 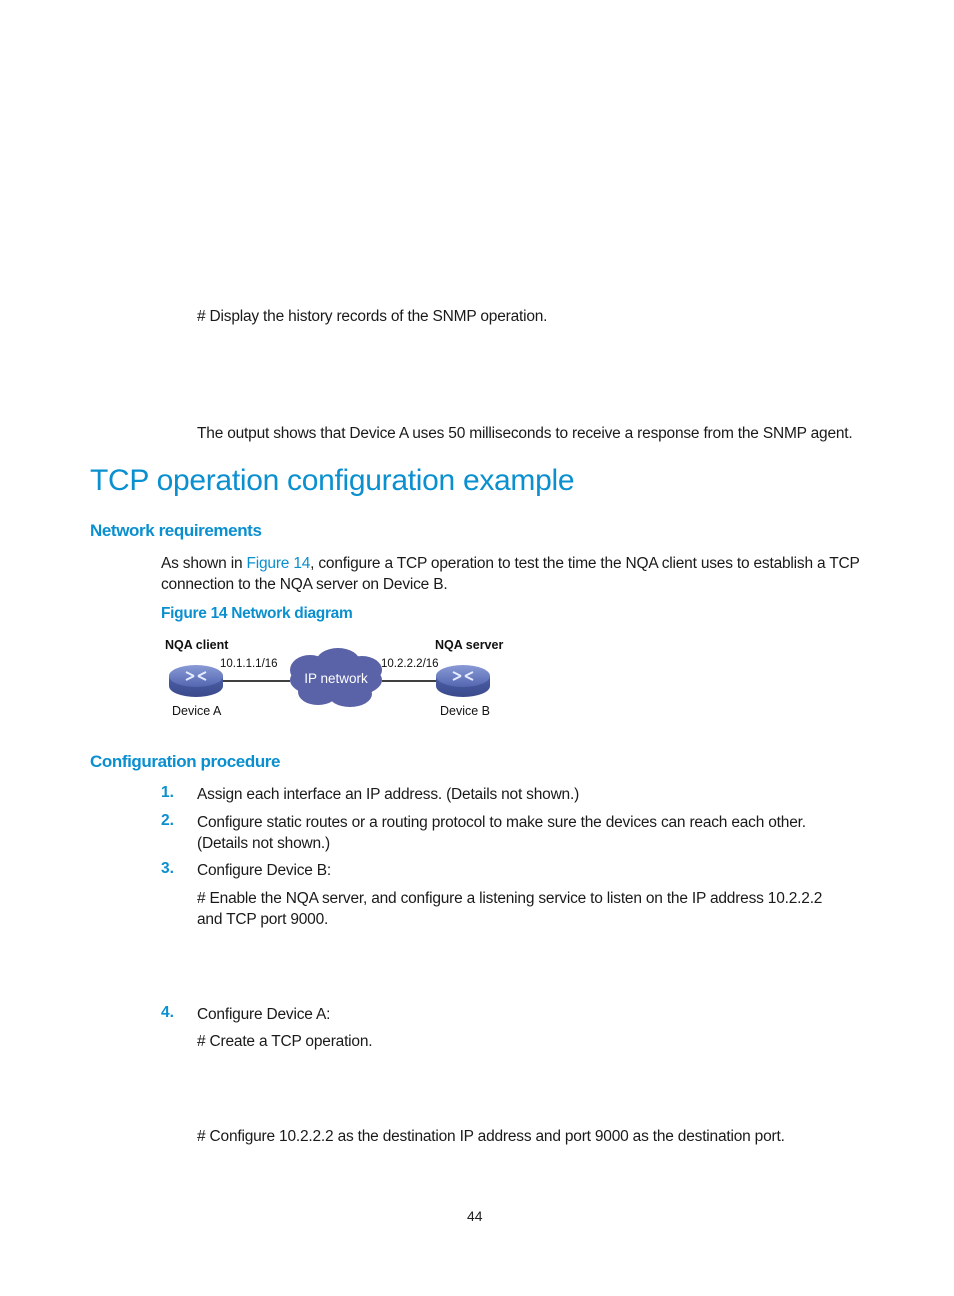 I want to click on section-title: TCP operation configuration example, so click(x=332, y=480).